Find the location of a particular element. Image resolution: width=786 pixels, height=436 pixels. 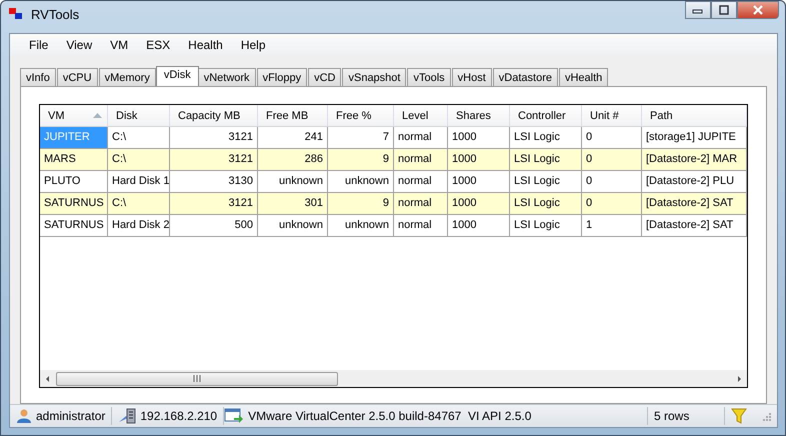

menu-item: VM is located at coordinates (119, 45).